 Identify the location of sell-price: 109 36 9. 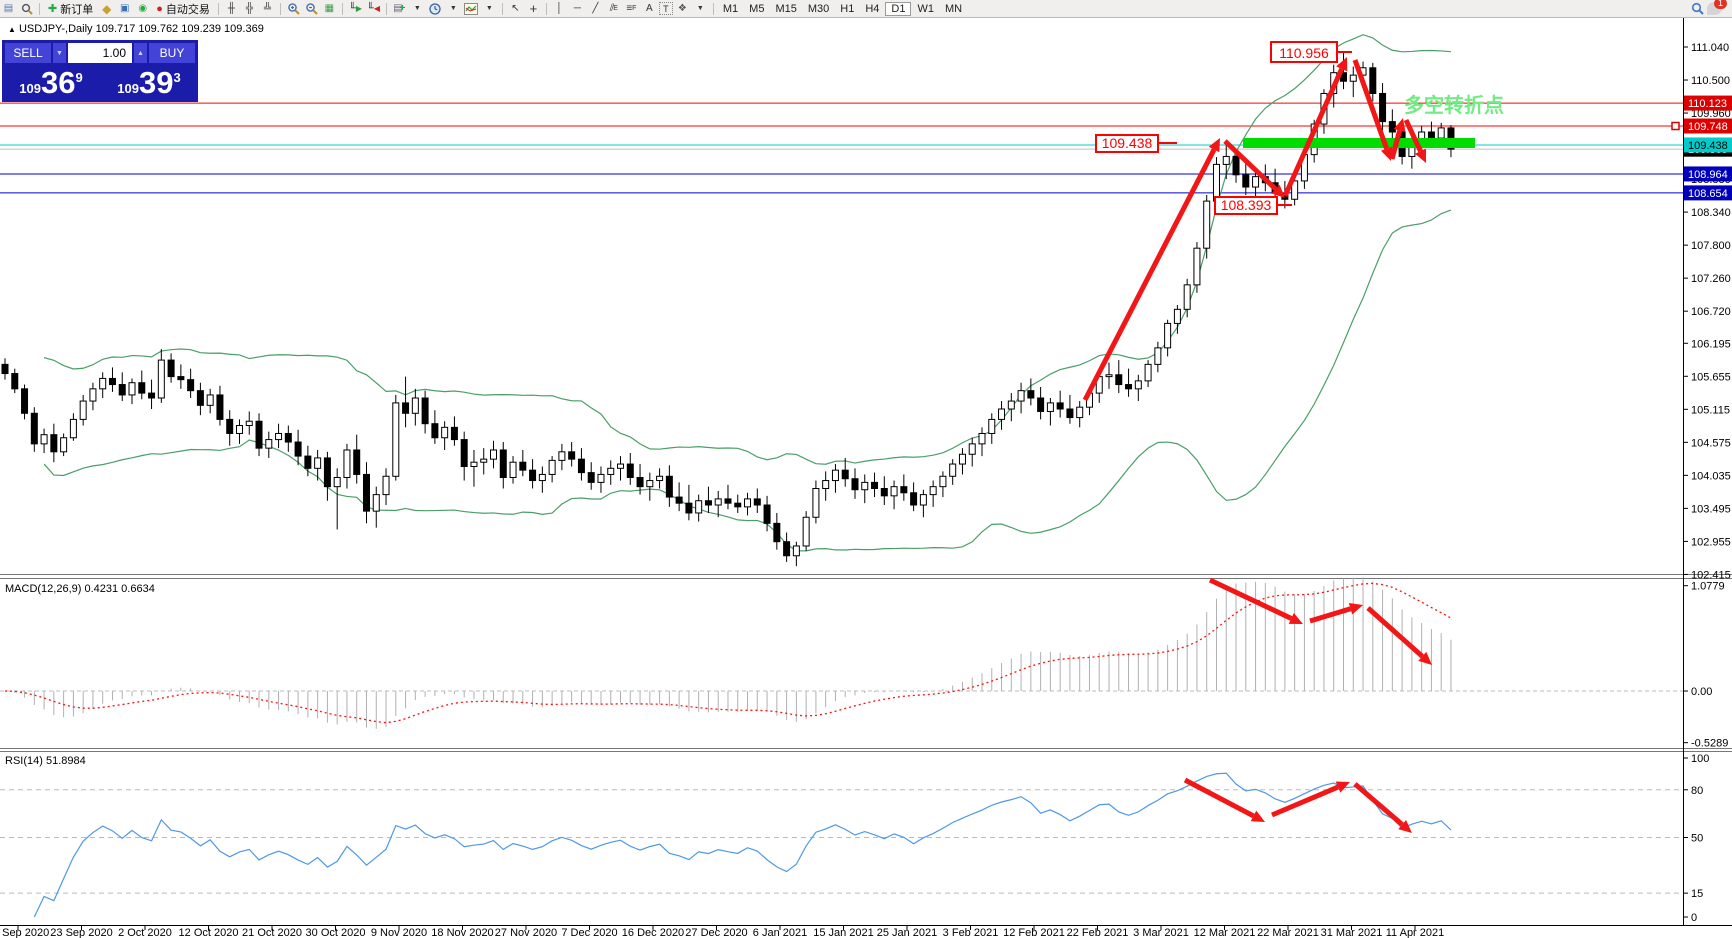
(51, 81).